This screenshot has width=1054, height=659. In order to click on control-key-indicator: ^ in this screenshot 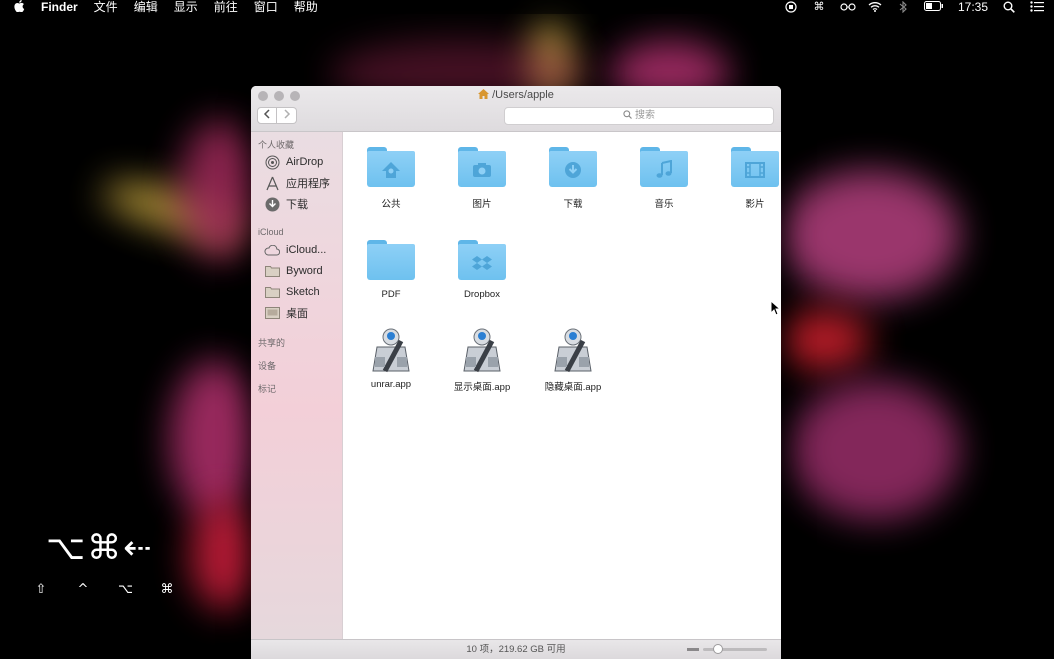, I will do `click(83, 589)`.